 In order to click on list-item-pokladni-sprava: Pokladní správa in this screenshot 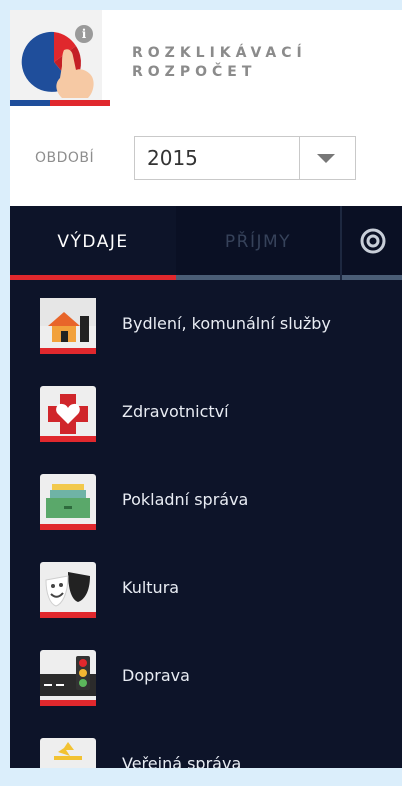, I will do `click(206, 500)`.